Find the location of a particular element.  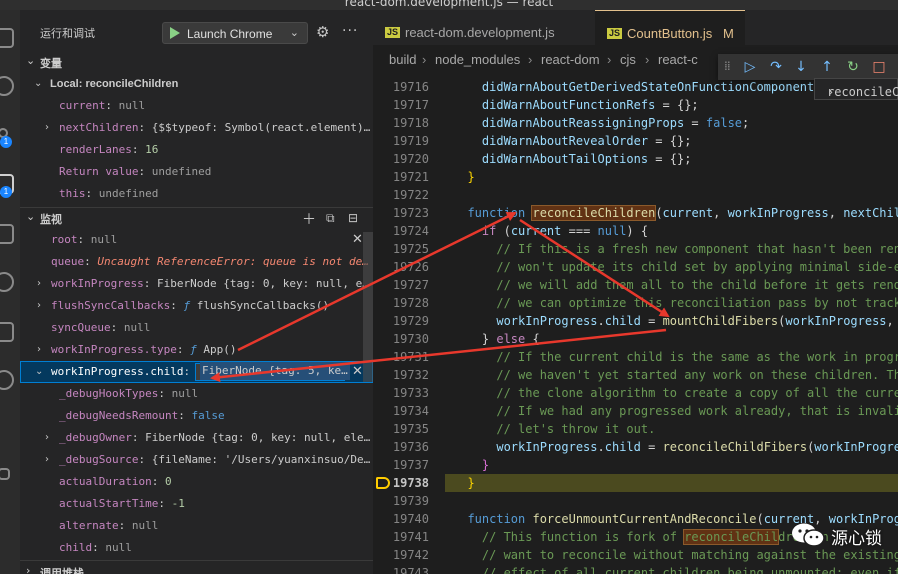

docker-icon is located at coordinates (10, 332).